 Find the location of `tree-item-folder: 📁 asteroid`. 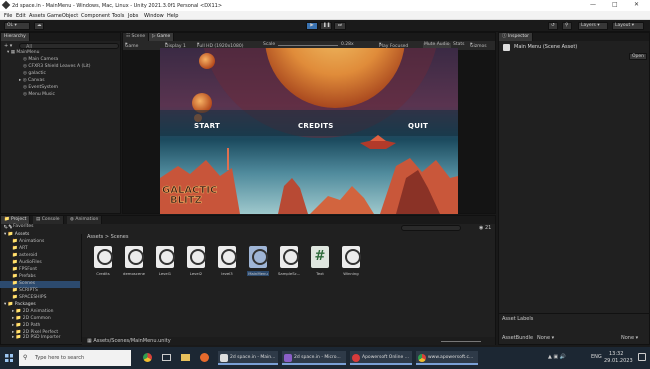

tree-item-folder: 📁 asteroid is located at coordinates (24, 256).